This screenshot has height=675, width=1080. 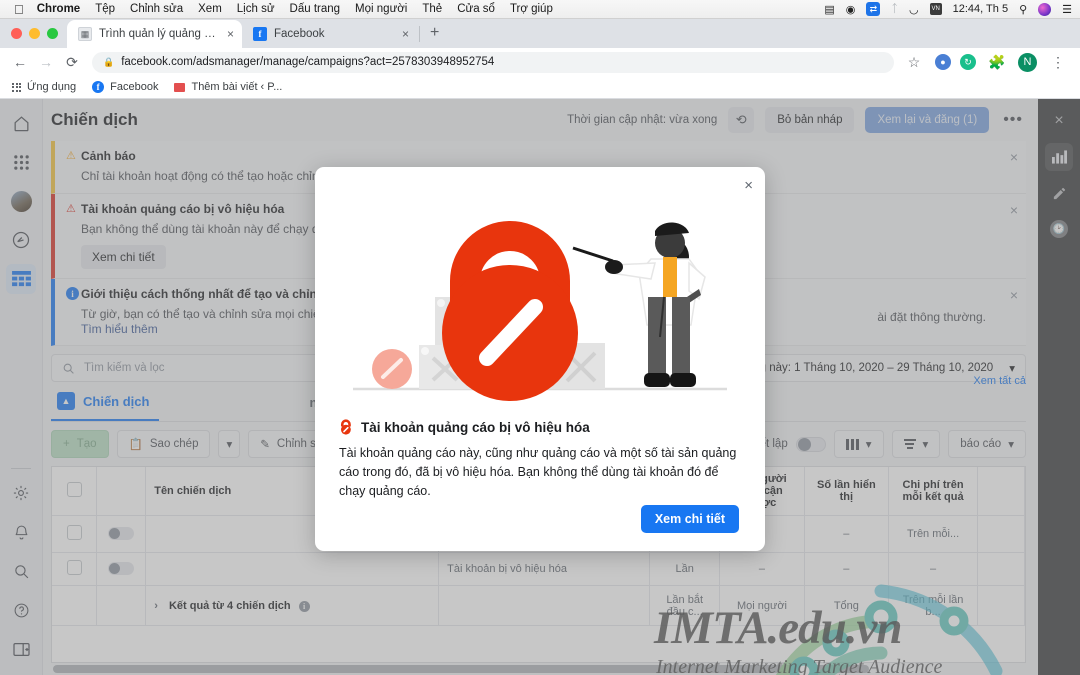 What do you see at coordinates (1058, 62) in the screenshot?
I see `chrome-menu-icon: ⋮` at bounding box center [1058, 62].